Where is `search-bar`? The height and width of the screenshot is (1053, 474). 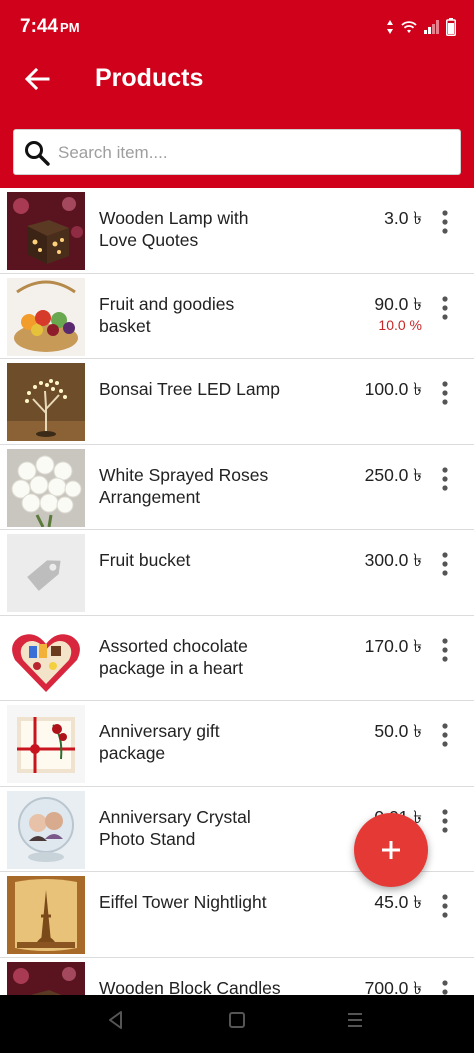 search-bar is located at coordinates (237, 152).